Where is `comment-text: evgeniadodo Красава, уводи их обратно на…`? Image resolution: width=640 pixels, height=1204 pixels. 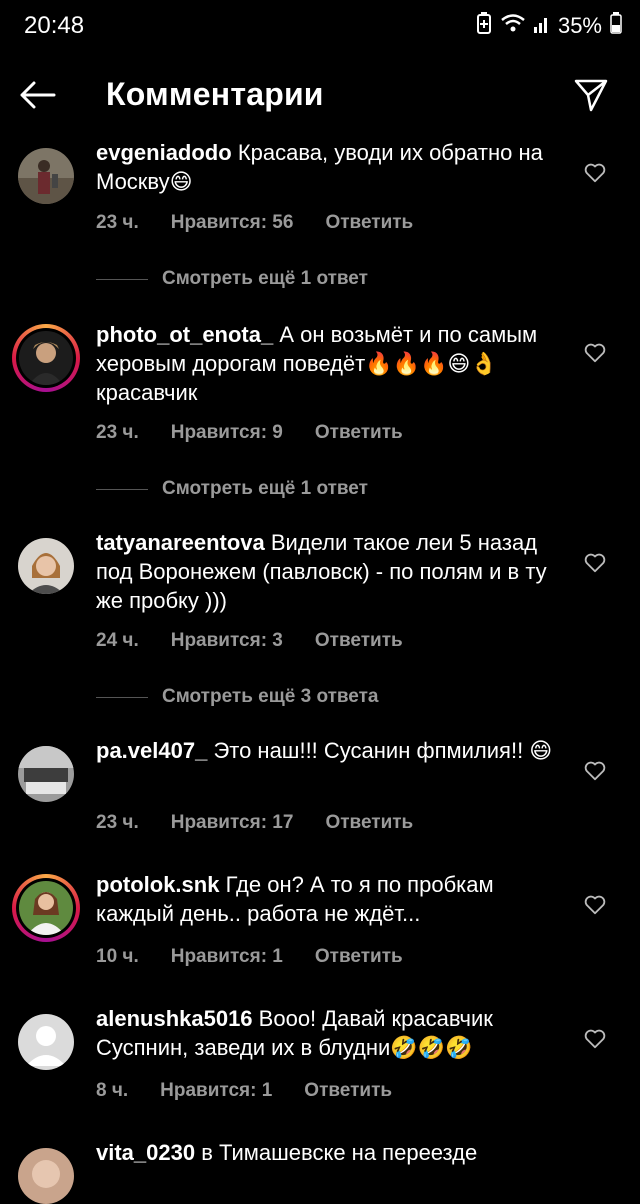 comment-text: evgeniadodo Красава, уводи их обратно на… is located at coordinates (326, 167).